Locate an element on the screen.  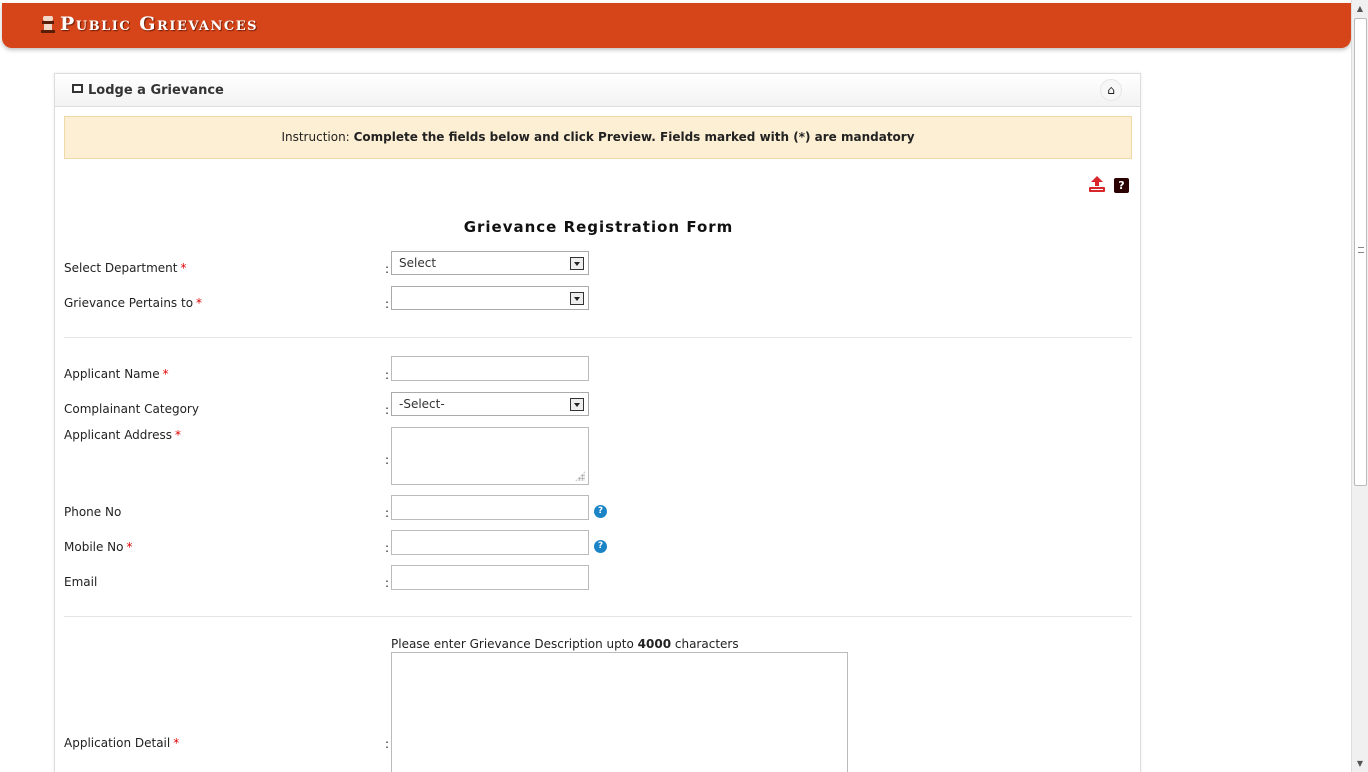
department-select: Select is located at coordinates (490, 263).